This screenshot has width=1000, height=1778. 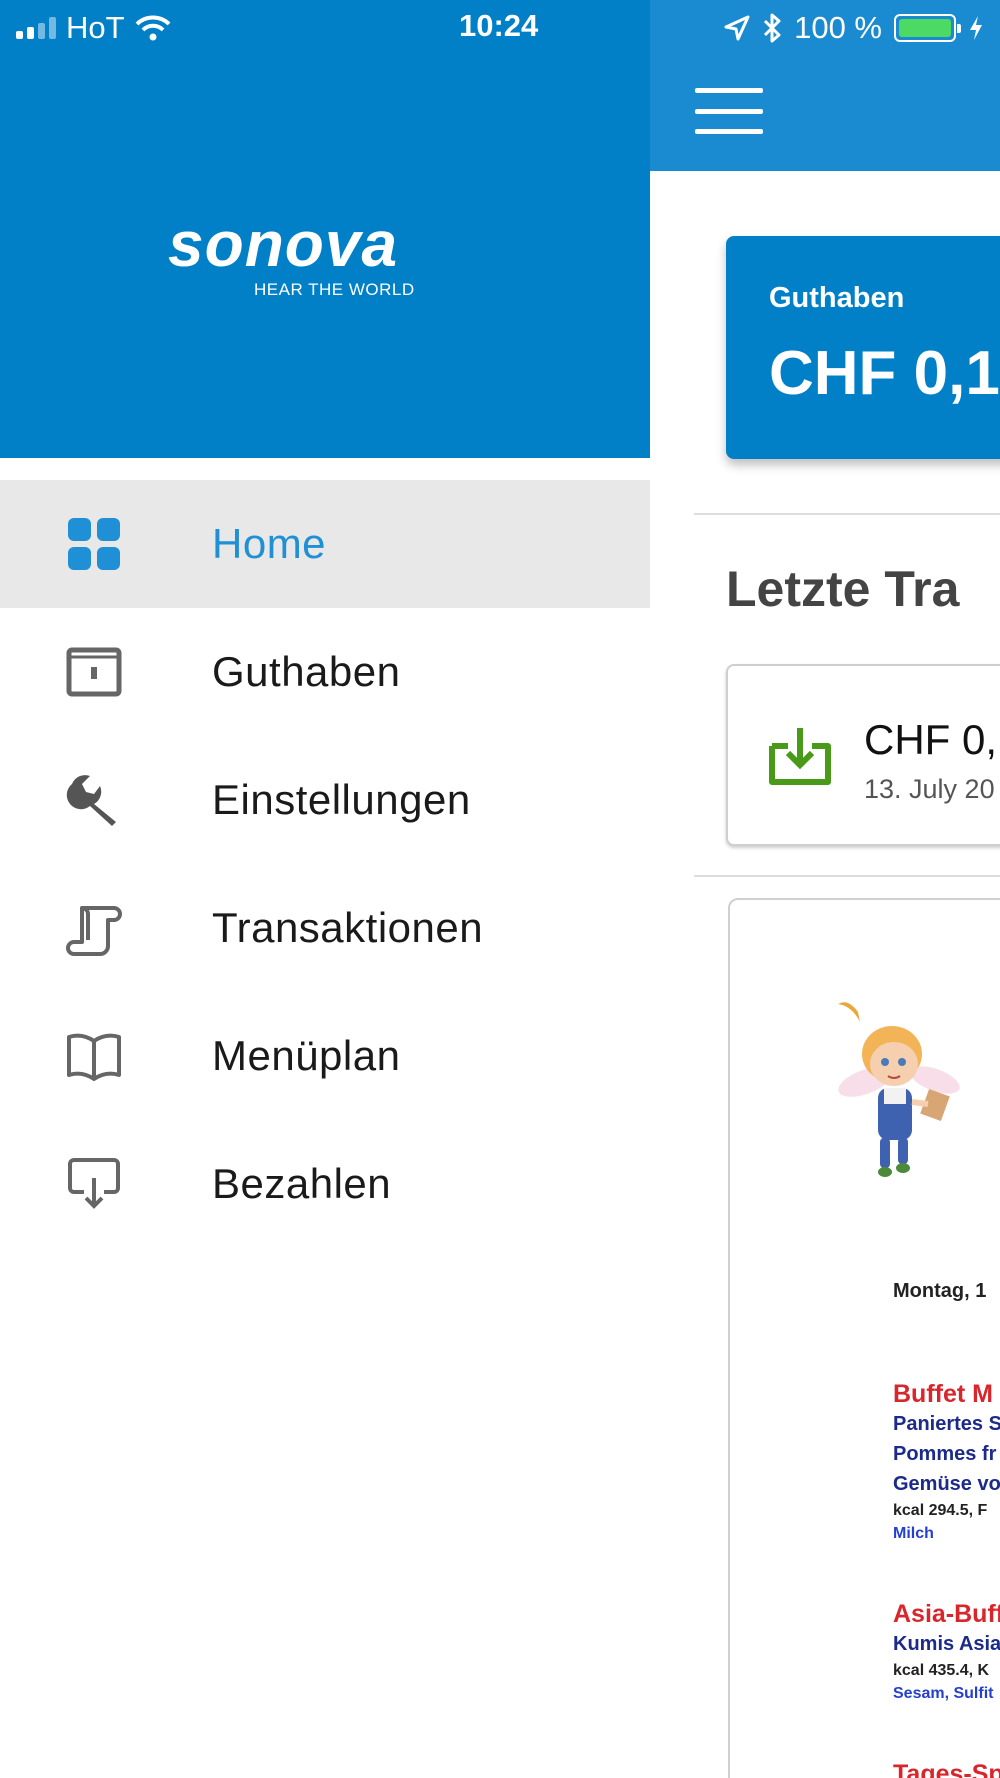 What do you see at coordinates (94, 544) in the screenshot?
I see `grid-icon` at bounding box center [94, 544].